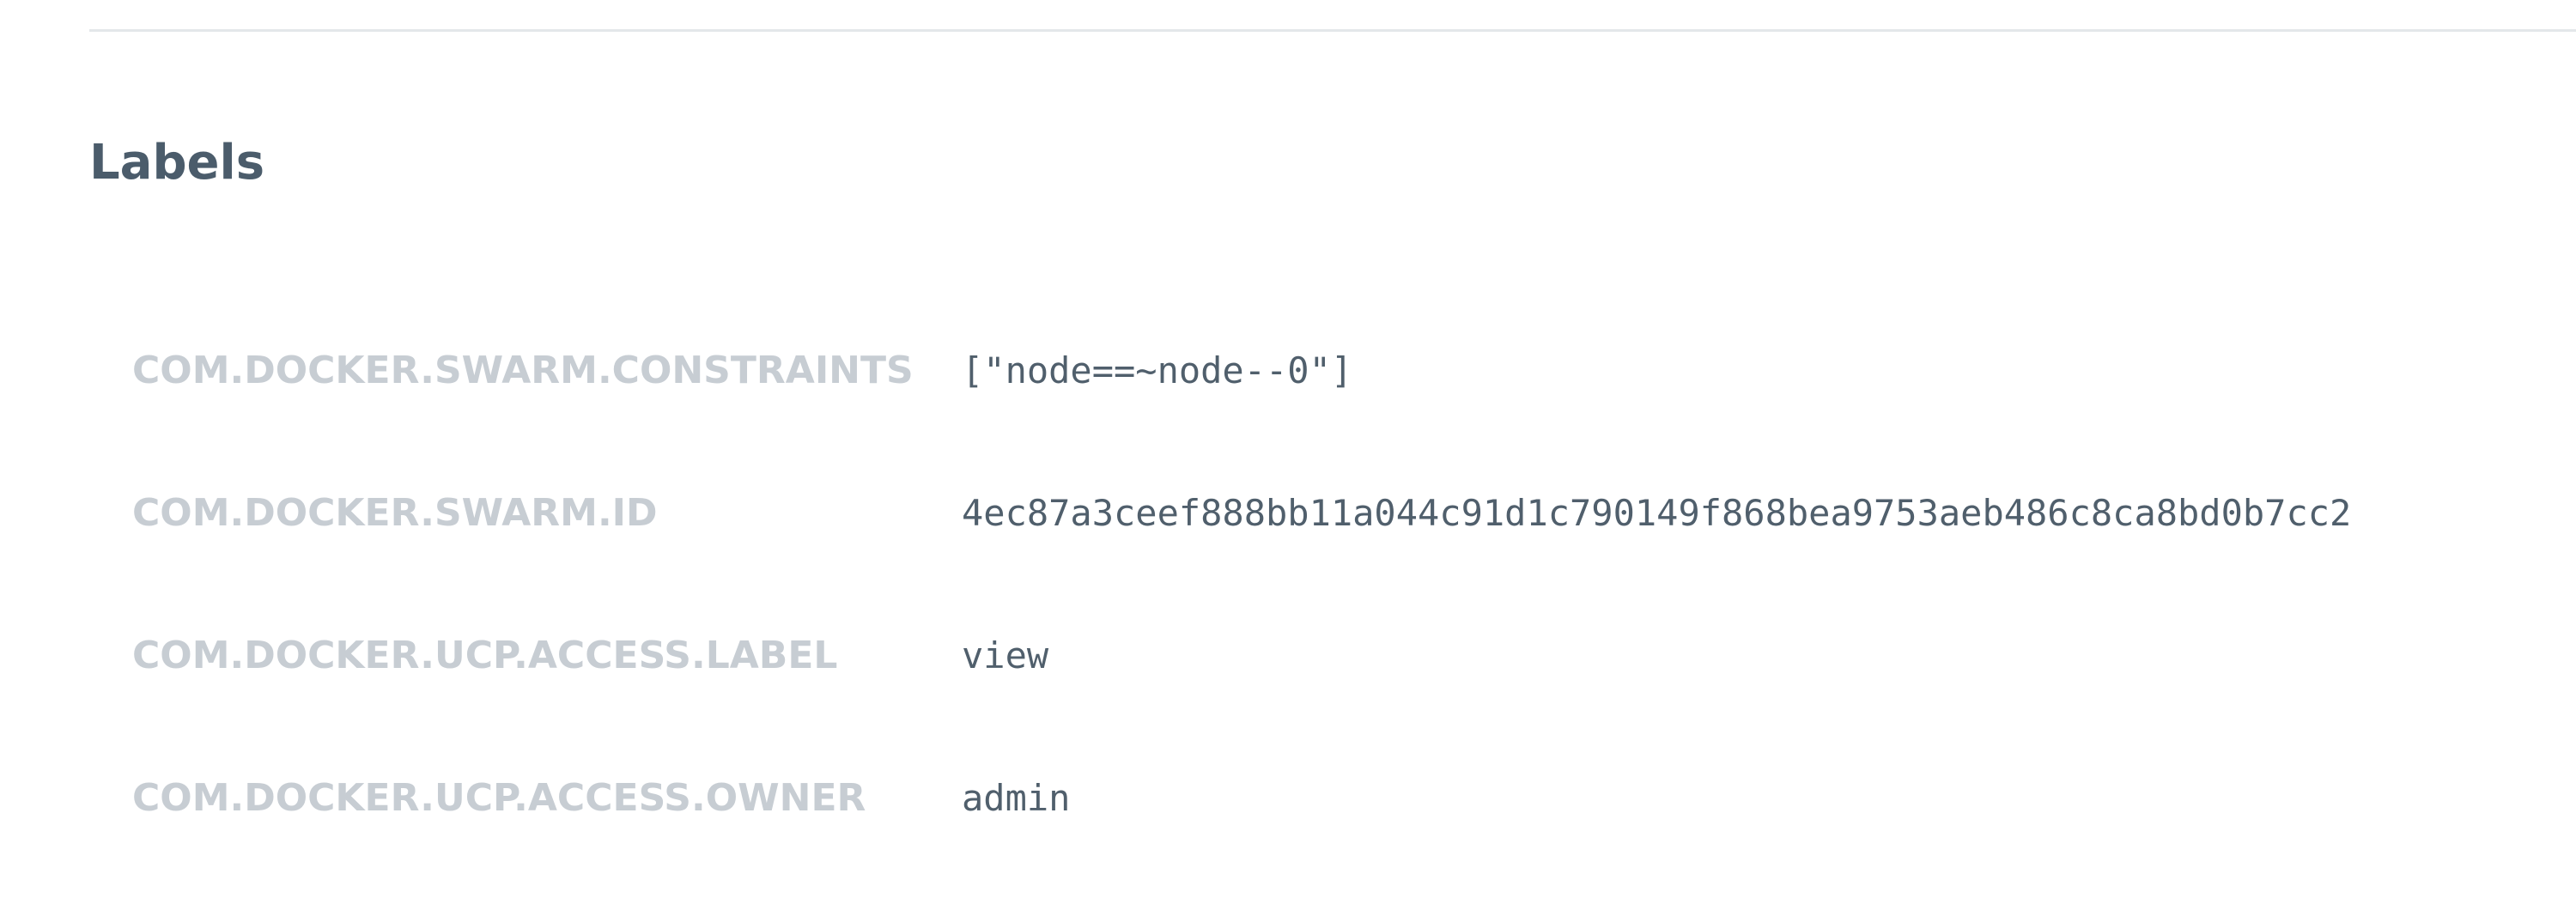 This screenshot has width=2576, height=898. I want to click on label-key: COM.DOCKER.SWARM.CONSTRAINTS, so click(523, 370).